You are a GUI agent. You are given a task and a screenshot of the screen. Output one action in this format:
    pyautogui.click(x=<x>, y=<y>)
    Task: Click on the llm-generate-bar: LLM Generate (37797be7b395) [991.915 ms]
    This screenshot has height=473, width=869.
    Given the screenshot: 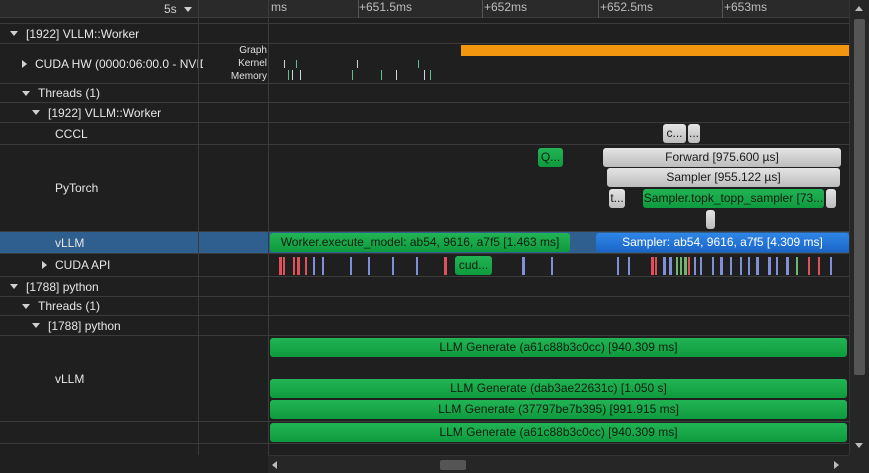 What is the action you would take?
    pyautogui.click(x=558, y=409)
    